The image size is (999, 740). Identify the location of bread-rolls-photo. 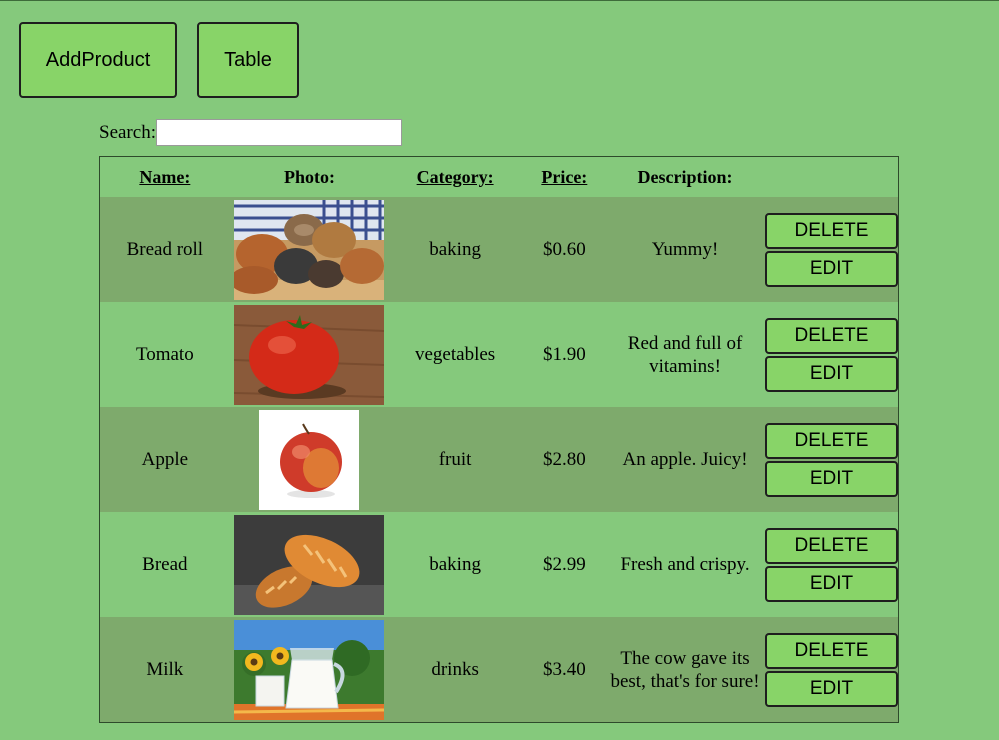
(309, 249).